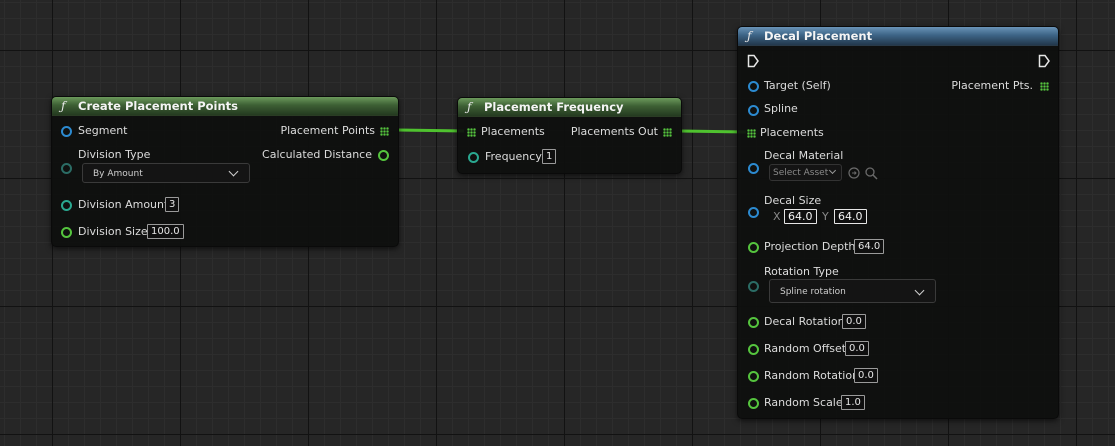  Describe the element at coordinates (431, 130) in the screenshot. I see `wire-placement-points-to-placements` at that location.